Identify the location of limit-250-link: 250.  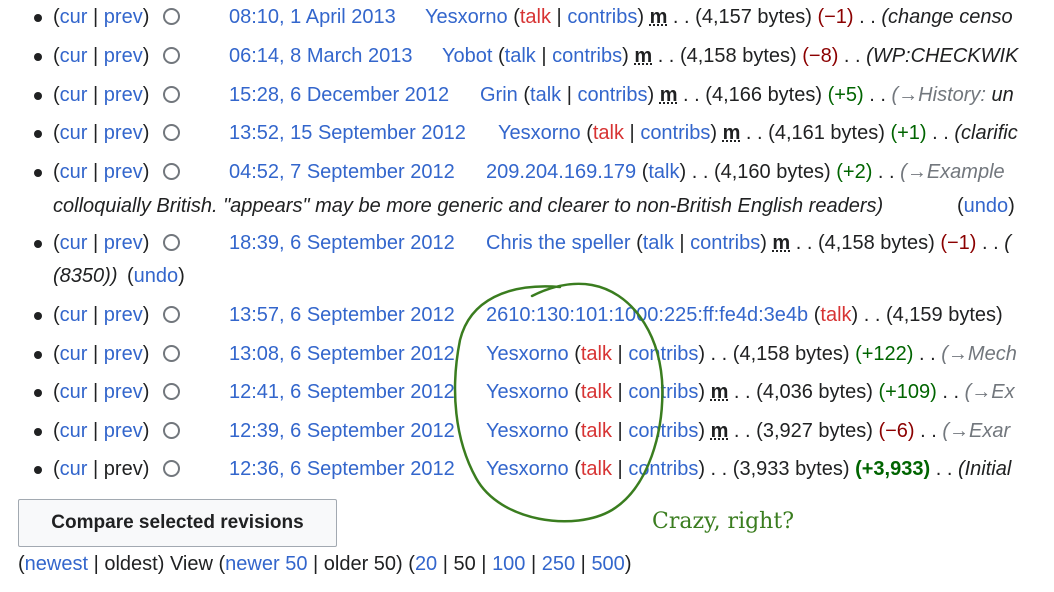
(558, 564).